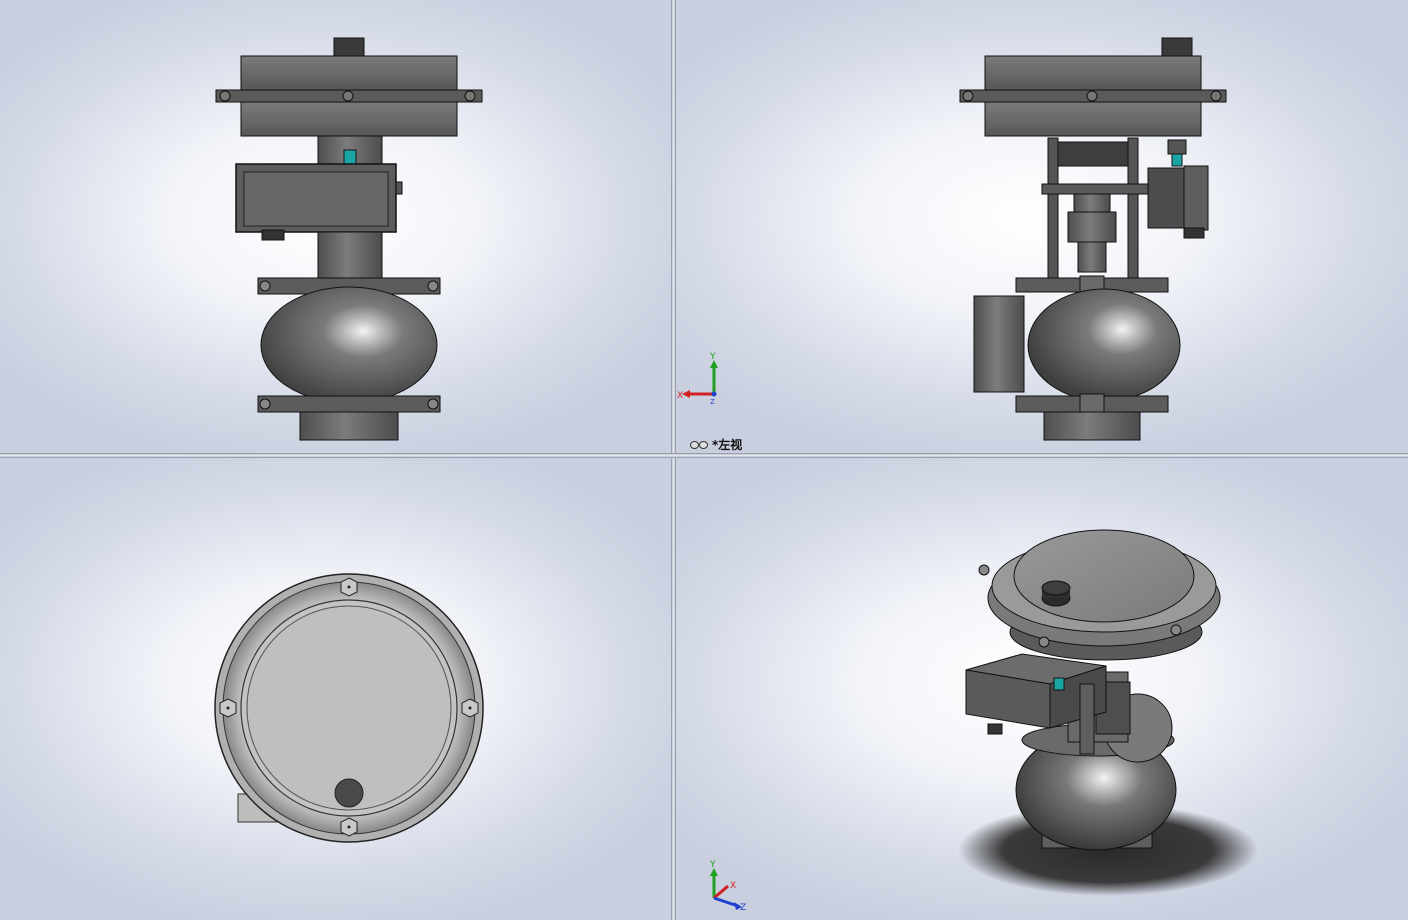 This screenshot has height=920, width=1408. I want to click on valve-front-model, so click(349, 239).